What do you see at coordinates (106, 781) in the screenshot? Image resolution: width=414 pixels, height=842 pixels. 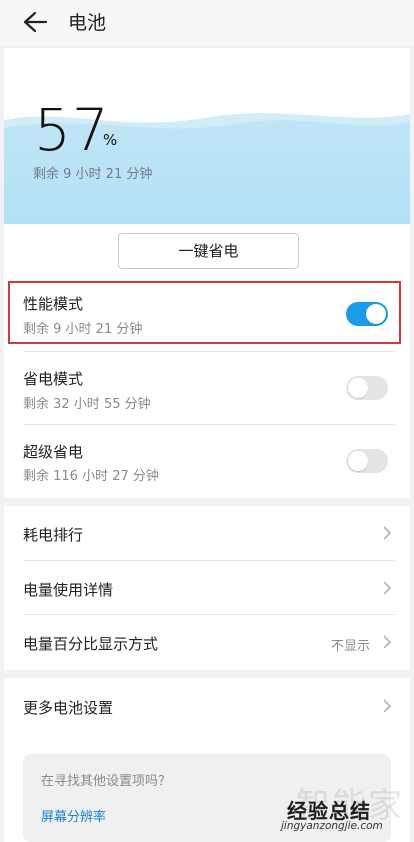 I see `suggestion-question: 在寻找其他设置项吗？` at bounding box center [106, 781].